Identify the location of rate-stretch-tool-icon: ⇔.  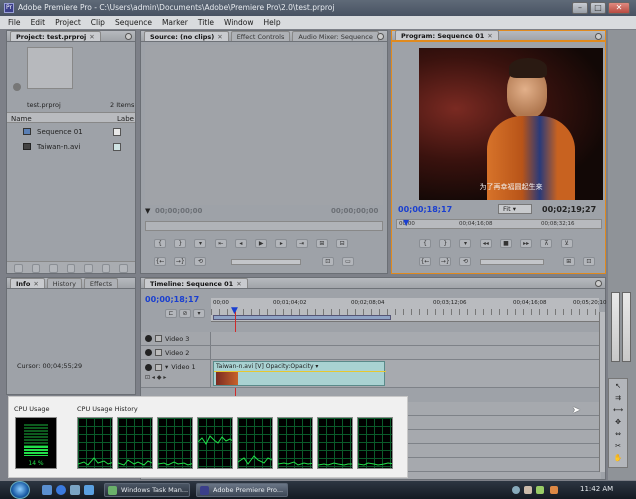
(618, 434).